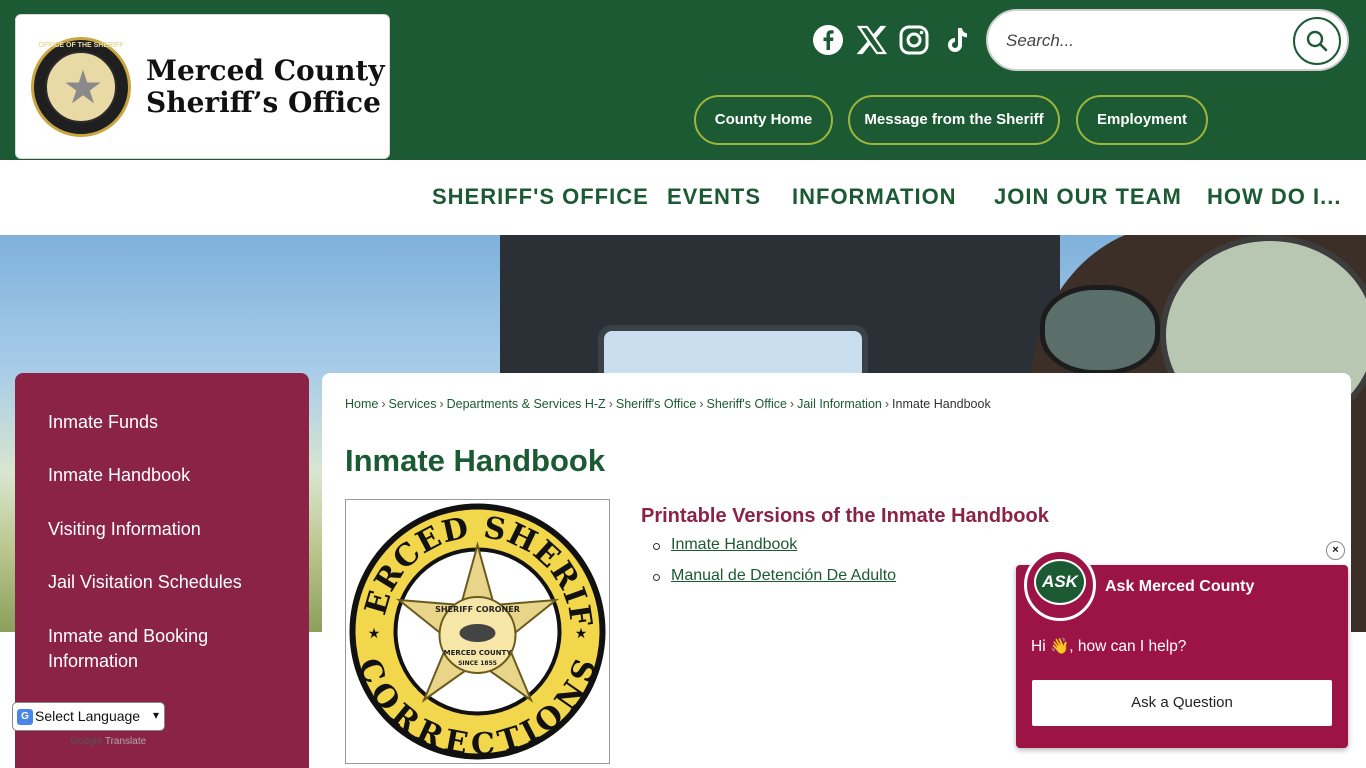 The width and height of the screenshot is (1366, 768). I want to click on badge-star-left-icon: ★, so click(374, 633).